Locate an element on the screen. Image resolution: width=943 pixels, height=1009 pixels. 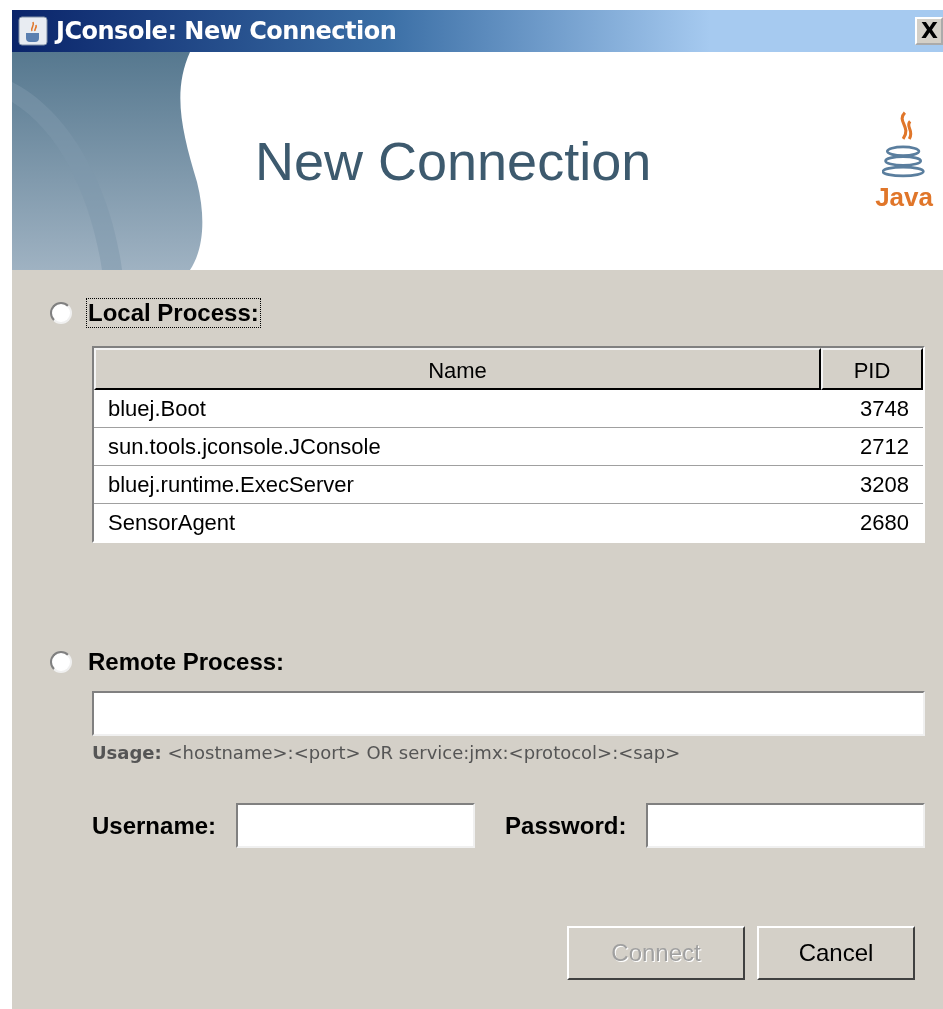
column-header: PID is located at coordinates (872, 369).